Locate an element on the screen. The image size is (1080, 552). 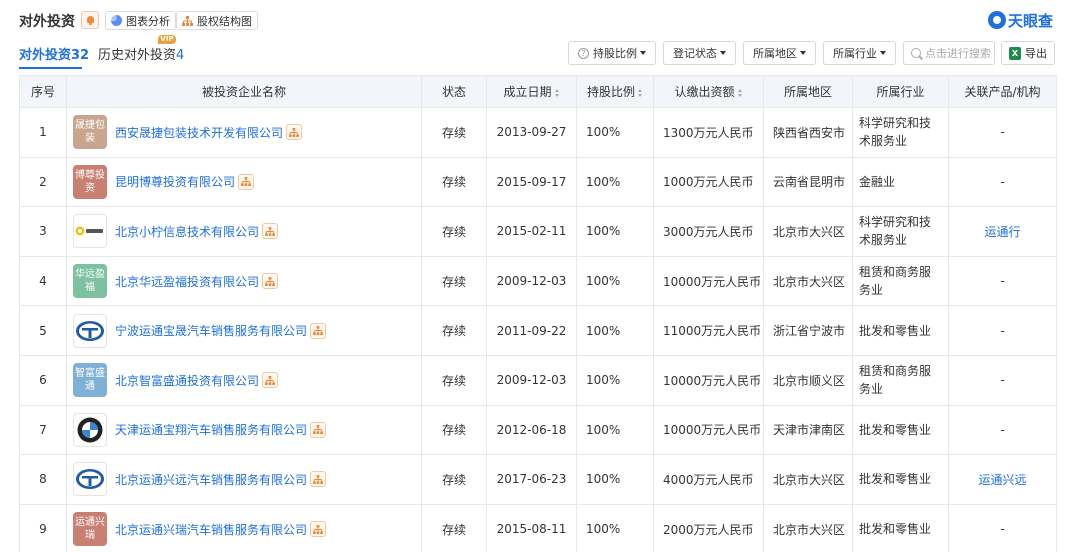
related-product: 运通行 is located at coordinates (1002, 232).